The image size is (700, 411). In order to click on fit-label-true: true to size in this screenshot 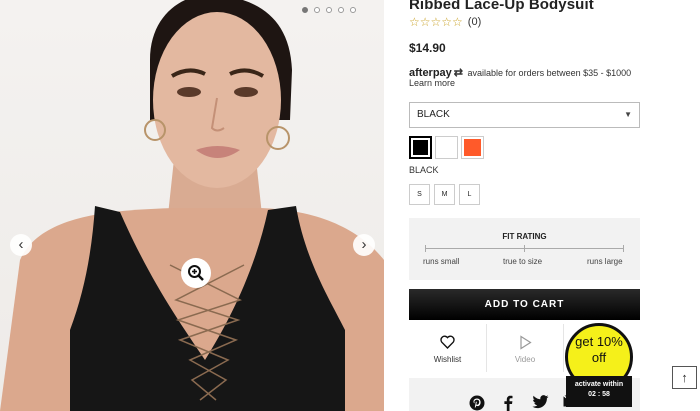, I will do `click(523, 261)`.